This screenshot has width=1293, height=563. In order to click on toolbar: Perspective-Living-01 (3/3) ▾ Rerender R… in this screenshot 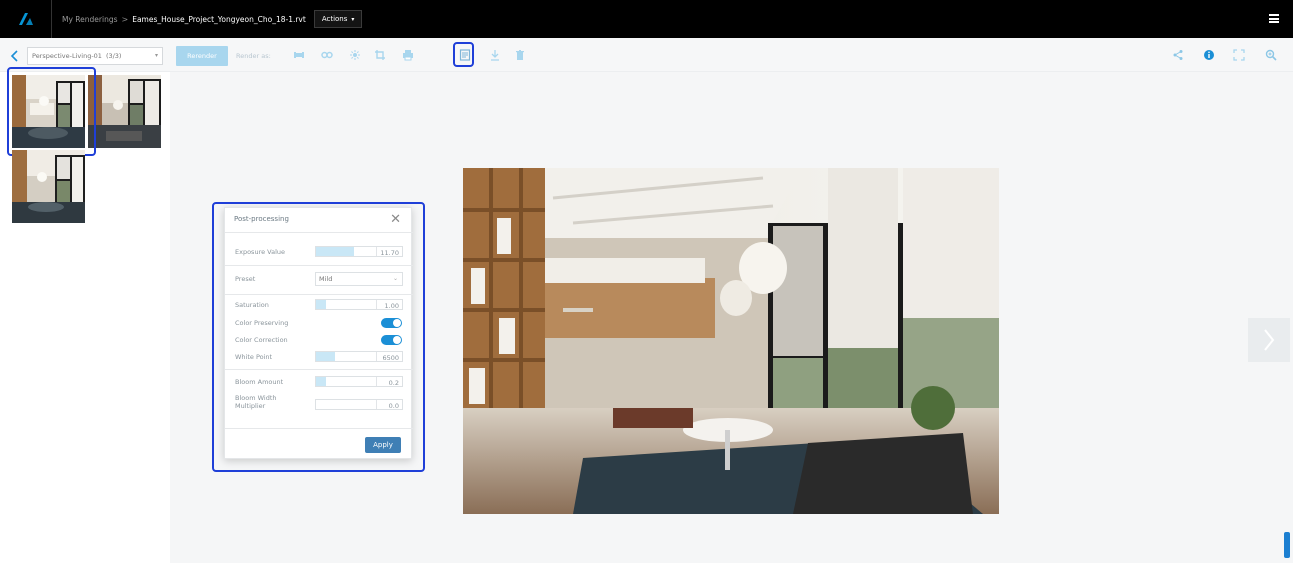, I will do `click(646, 55)`.